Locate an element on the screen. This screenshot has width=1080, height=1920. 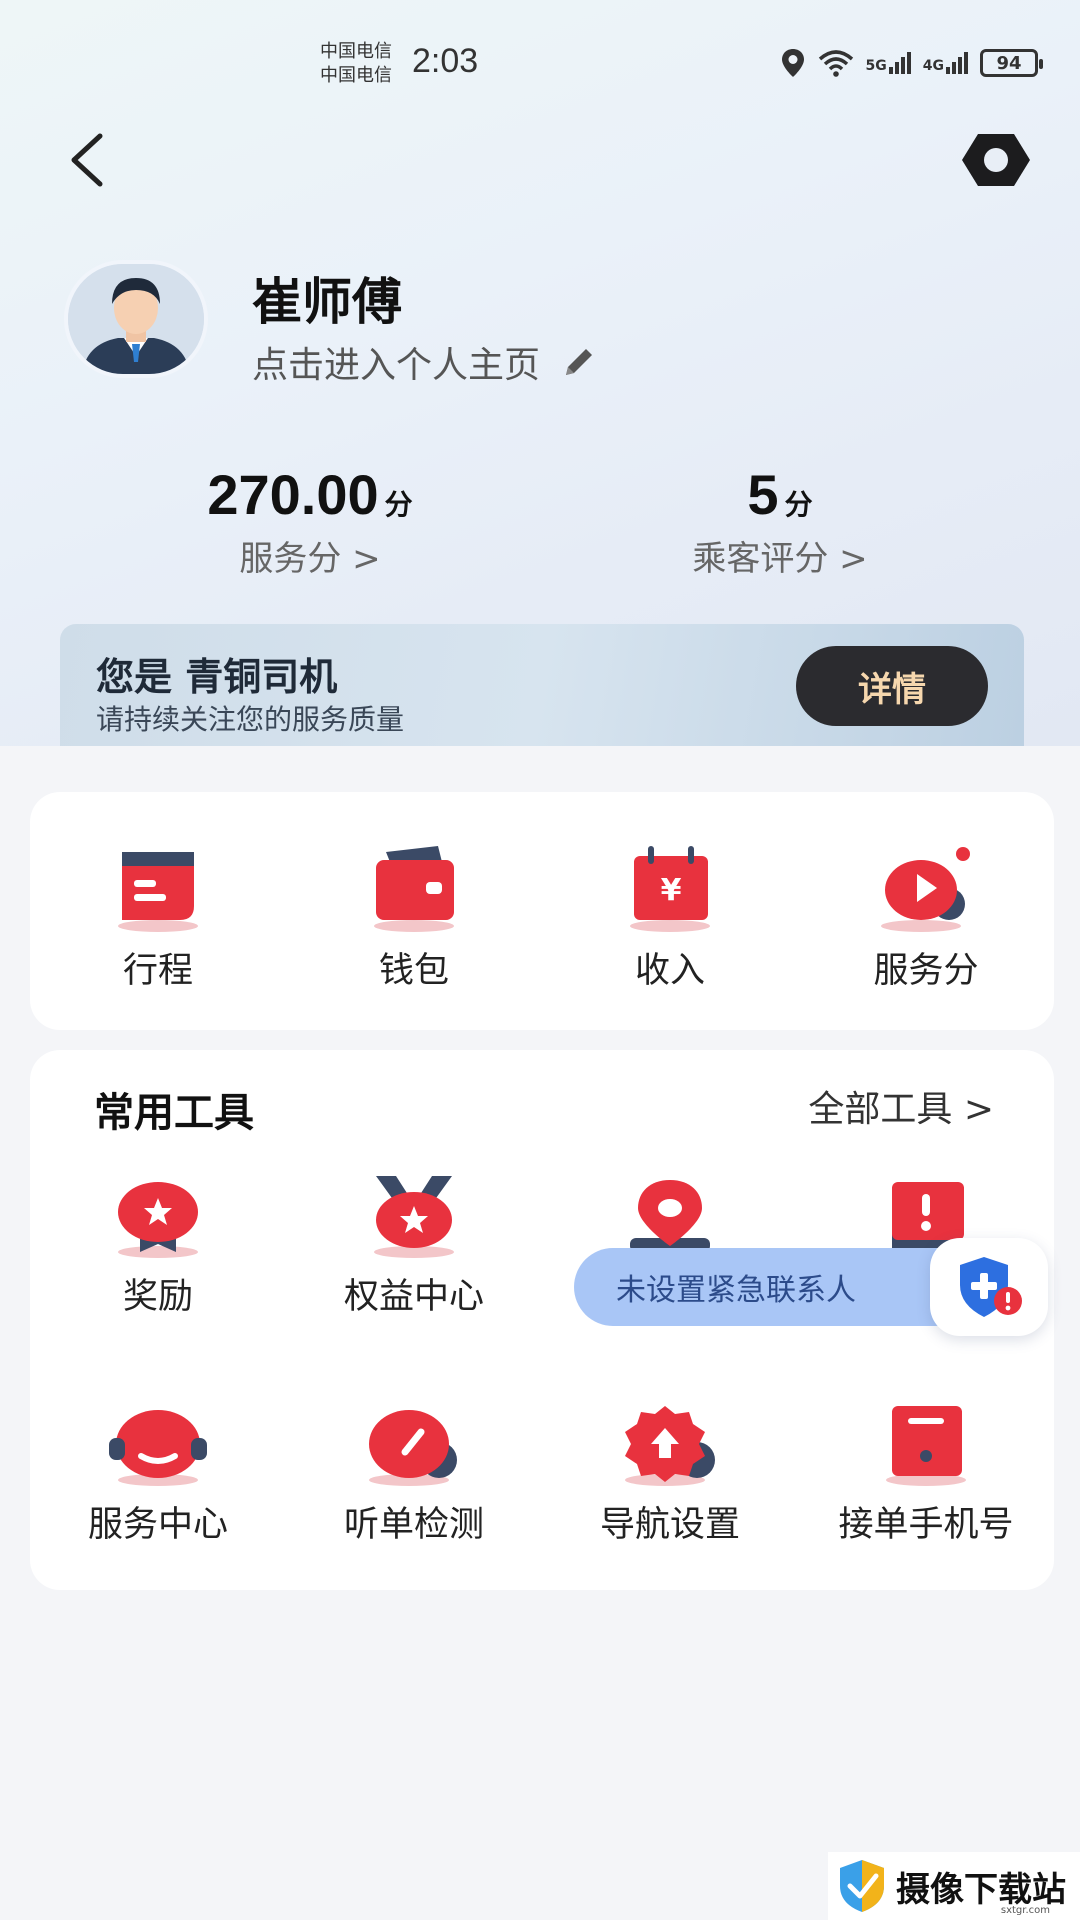
status-icons: 5G 4G 94 is located at coordinates (911, 63).